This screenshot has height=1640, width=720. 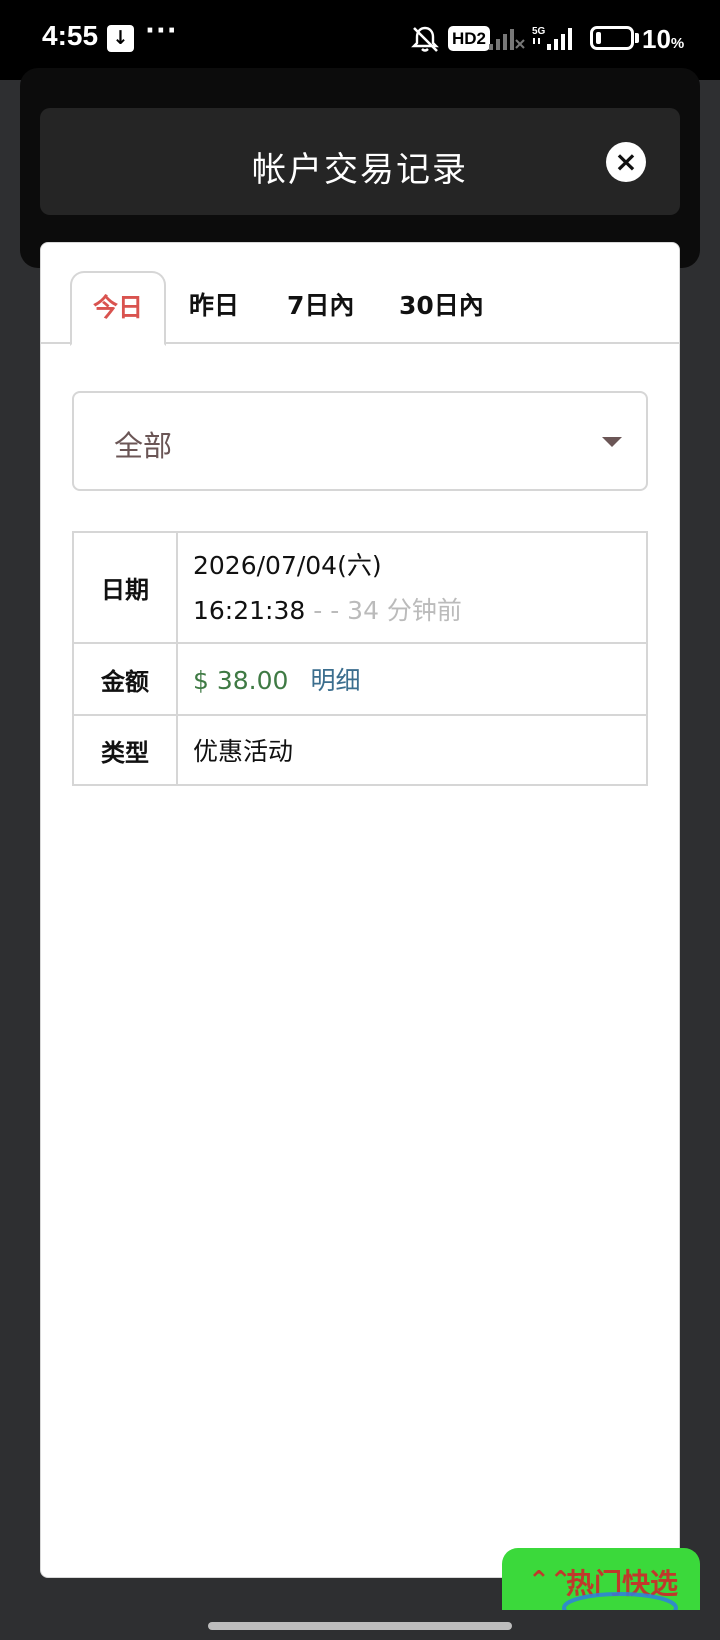 I want to click on tab-yesterday: 昨日, so click(x=214, y=308).